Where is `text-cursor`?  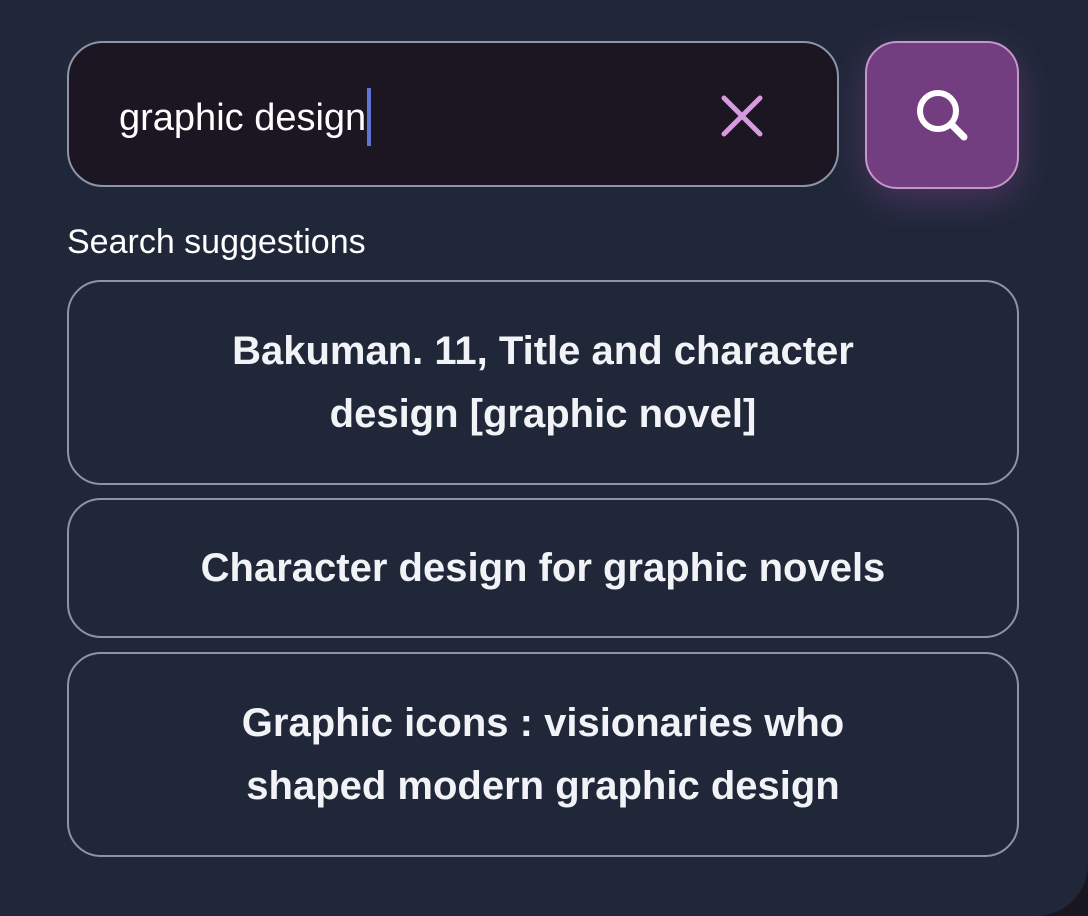
text-cursor is located at coordinates (369, 117).